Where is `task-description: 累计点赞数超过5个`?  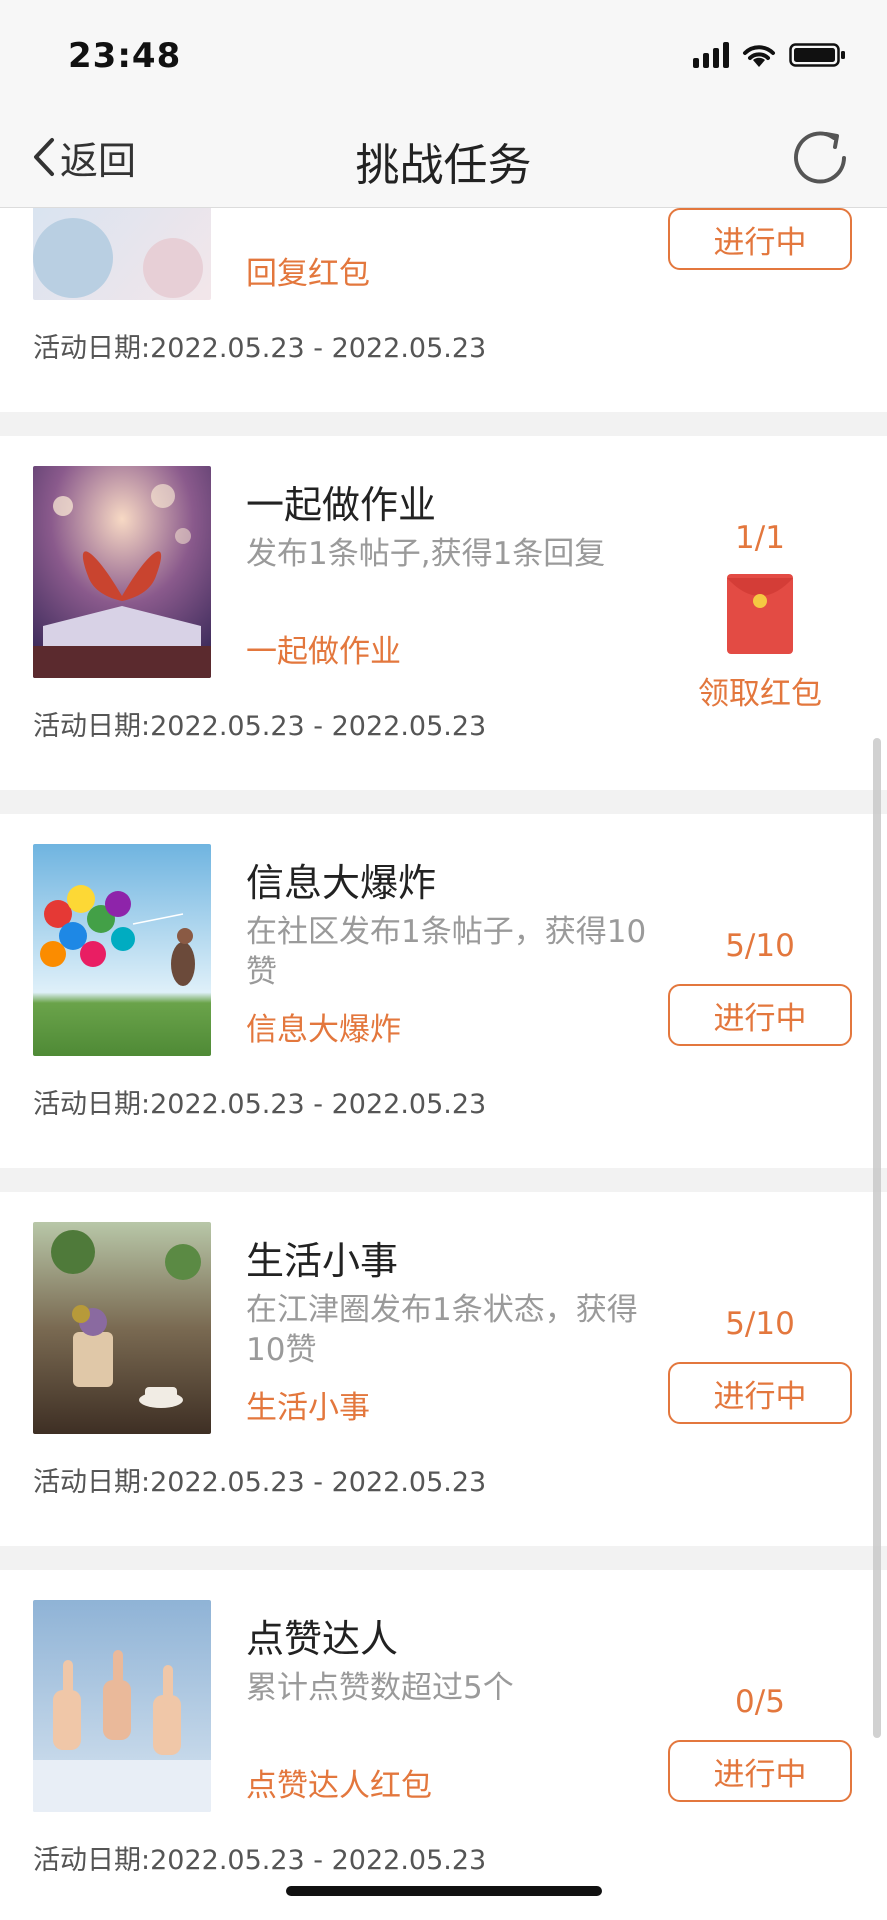 task-description: 累计点赞数超过5个 is located at coordinates (380, 1688).